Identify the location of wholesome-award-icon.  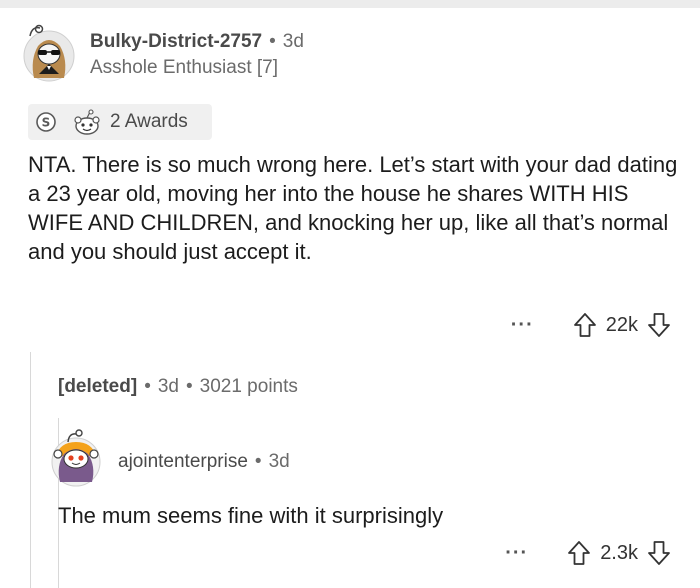
(87, 122).